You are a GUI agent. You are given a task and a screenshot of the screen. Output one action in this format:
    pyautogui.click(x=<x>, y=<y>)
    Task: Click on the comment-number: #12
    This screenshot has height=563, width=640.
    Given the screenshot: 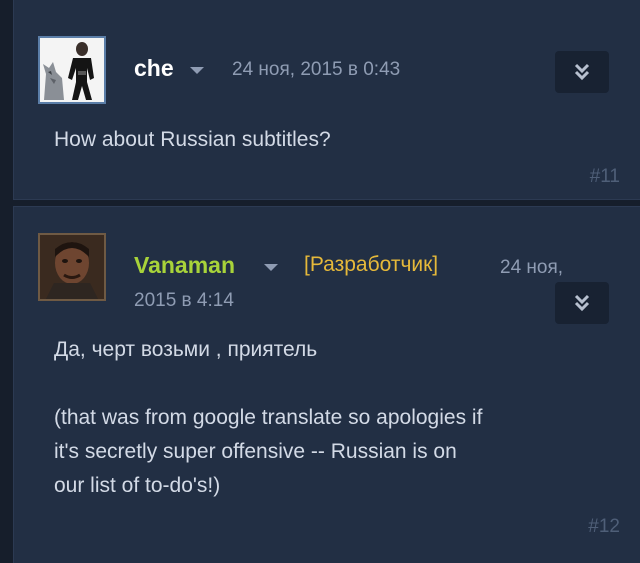 What is the action you would take?
    pyautogui.click(x=604, y=527)
    